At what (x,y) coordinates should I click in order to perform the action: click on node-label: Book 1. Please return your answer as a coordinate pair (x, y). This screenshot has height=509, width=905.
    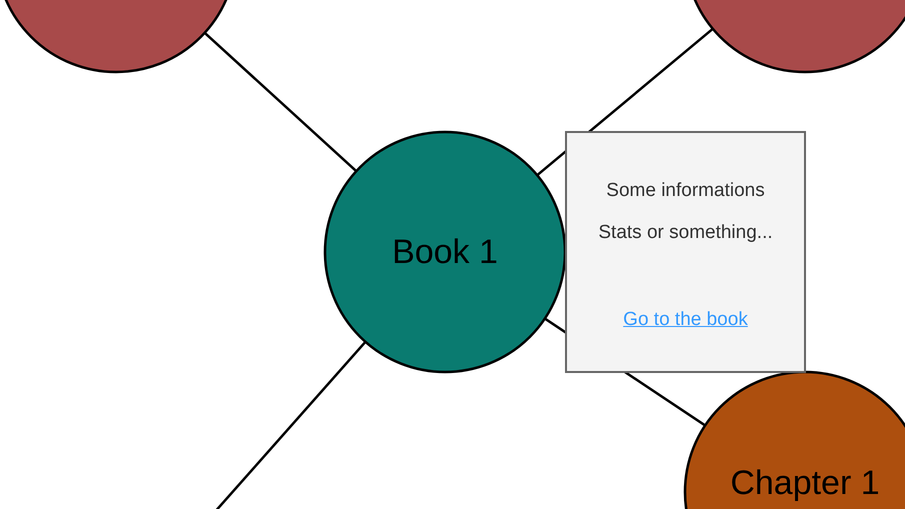
    Looking at the image, I should click on (445, 252).